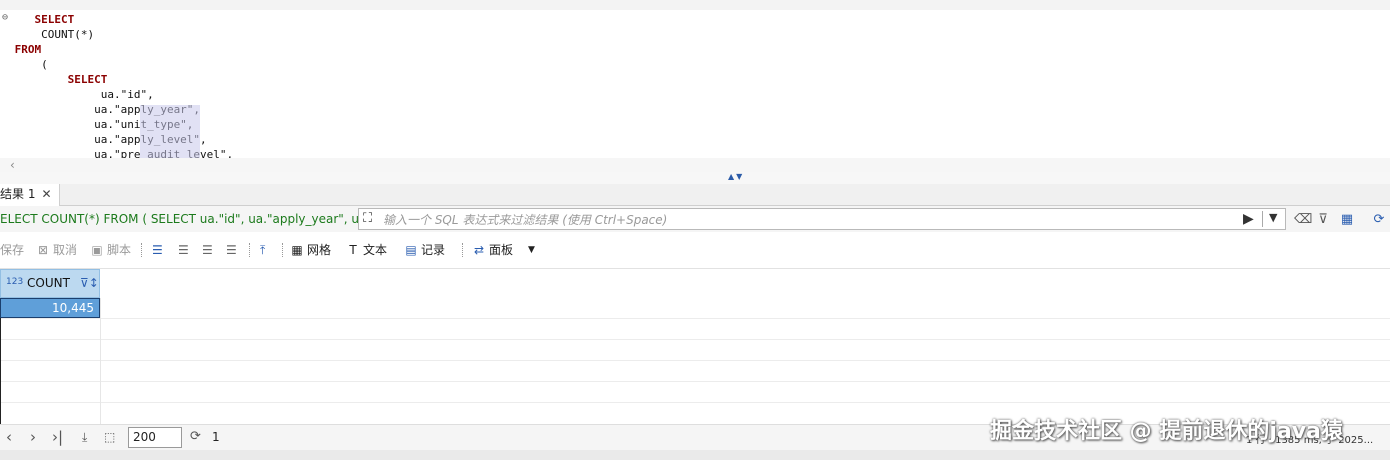  What do you see at coordinates (695, 5) in the screenshot?
I see `main-toolbar-clipped` at bounding box center [695, 5].